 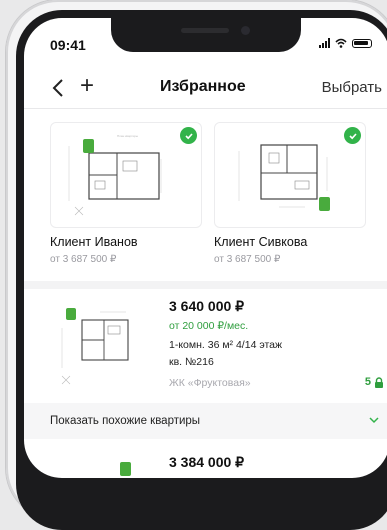 I want to click on show-similar-label: Показать похожие квартиры, so click(x=125, y=421).